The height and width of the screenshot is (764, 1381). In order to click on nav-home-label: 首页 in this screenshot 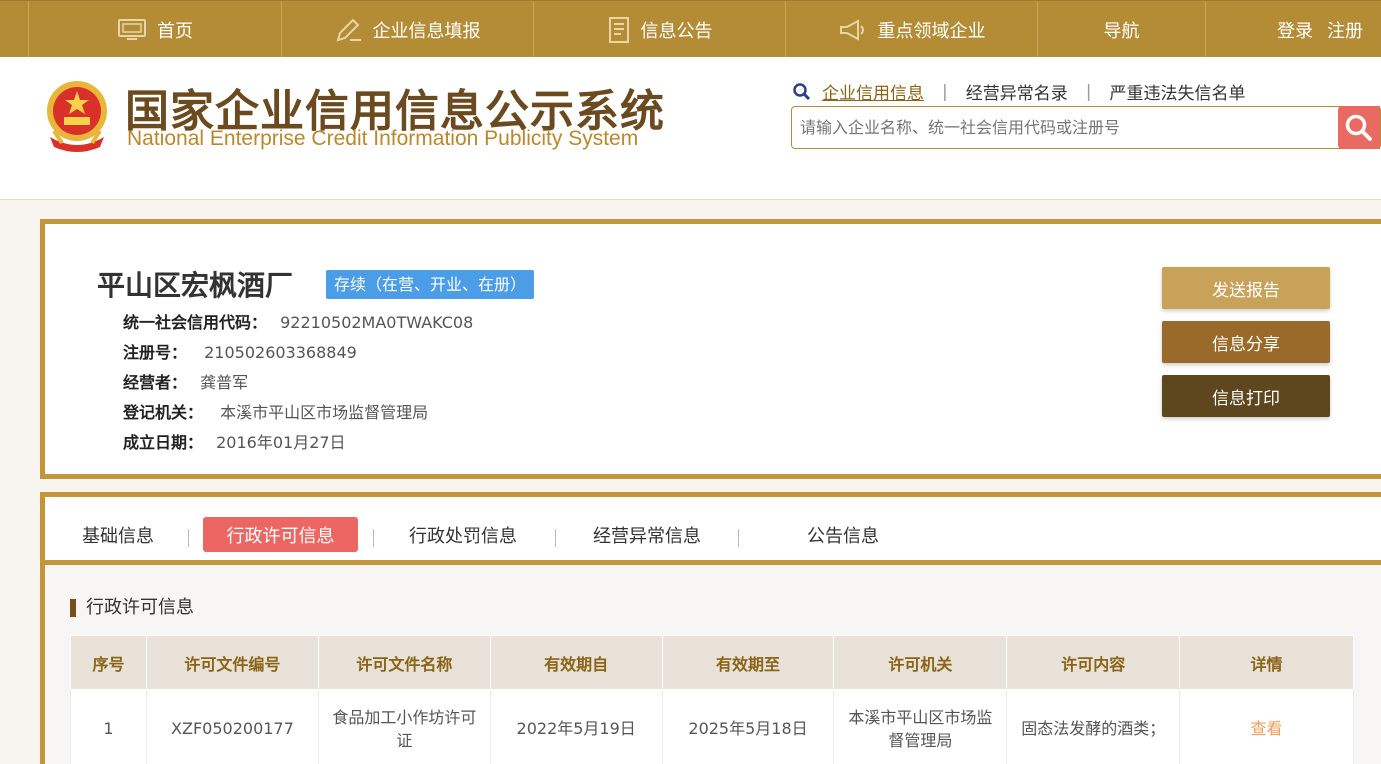, I will do `click(175, 31)`.